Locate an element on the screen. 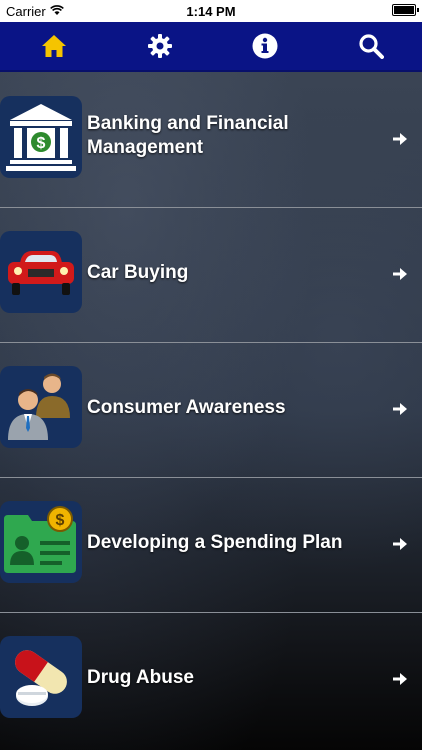 The height and width of the screenshot is (750, 422). status-right is located at coordinates (405, 10).